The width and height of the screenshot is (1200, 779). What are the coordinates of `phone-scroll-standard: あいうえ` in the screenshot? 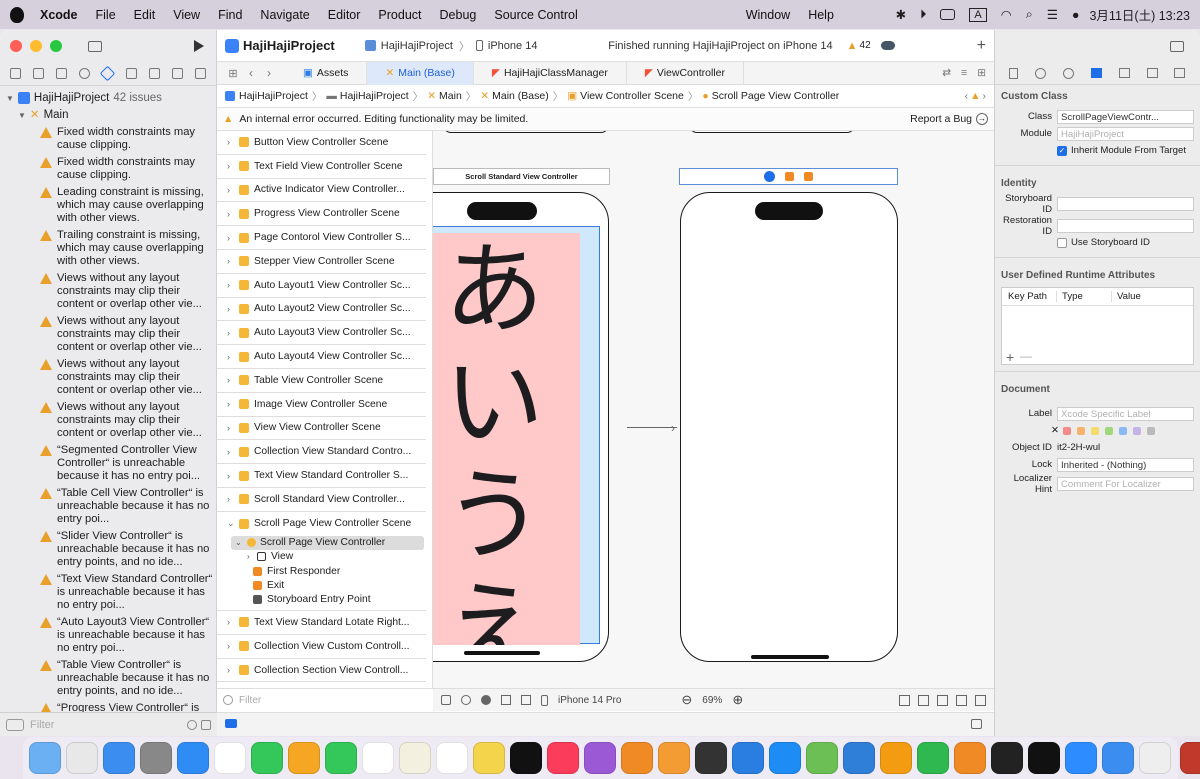 It's located at (521, 427).